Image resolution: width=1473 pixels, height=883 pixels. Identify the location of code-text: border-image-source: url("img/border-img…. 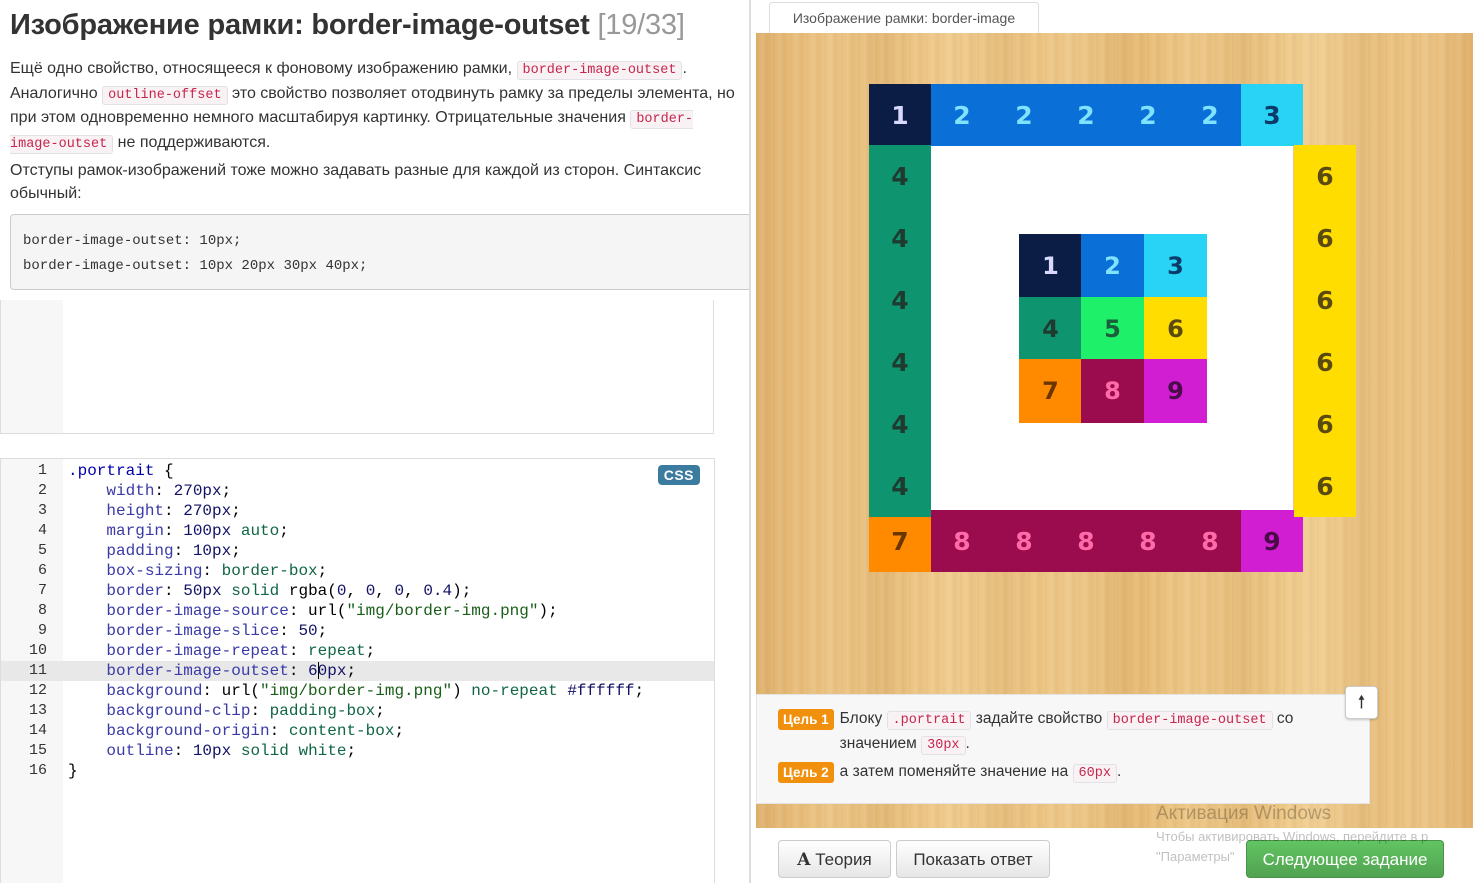
(312, 611).